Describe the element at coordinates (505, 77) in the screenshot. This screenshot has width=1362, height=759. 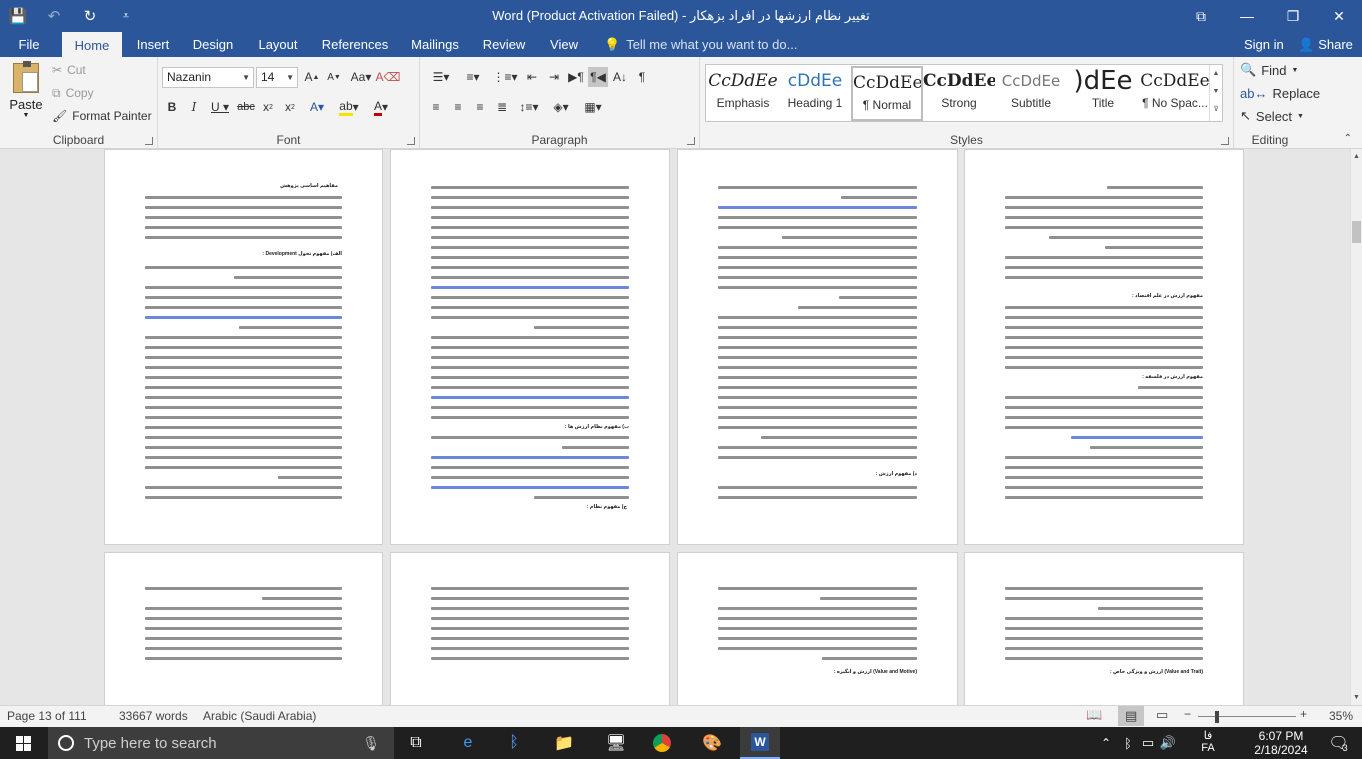
I see `multilevel-list-icon: ⋮≡▾` at that location.